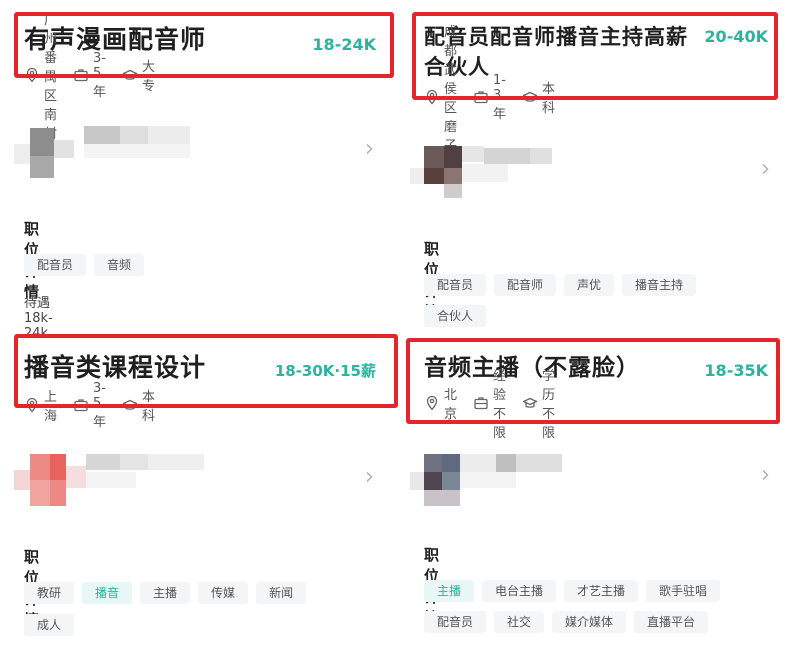  What do you see at coordinates (671, 622) in the screenshot?
I see `tag: 直播平台` at bounding box center [671, 622].